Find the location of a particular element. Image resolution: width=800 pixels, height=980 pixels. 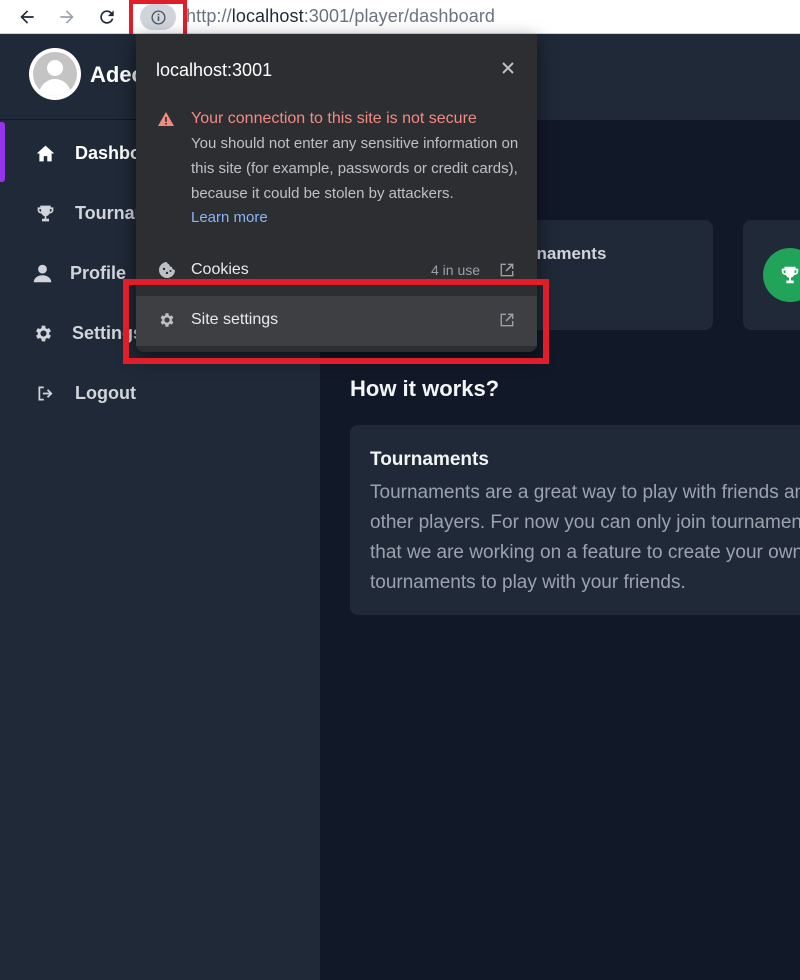

avatar-placeholder-icon is located at coordinates (55, 74).